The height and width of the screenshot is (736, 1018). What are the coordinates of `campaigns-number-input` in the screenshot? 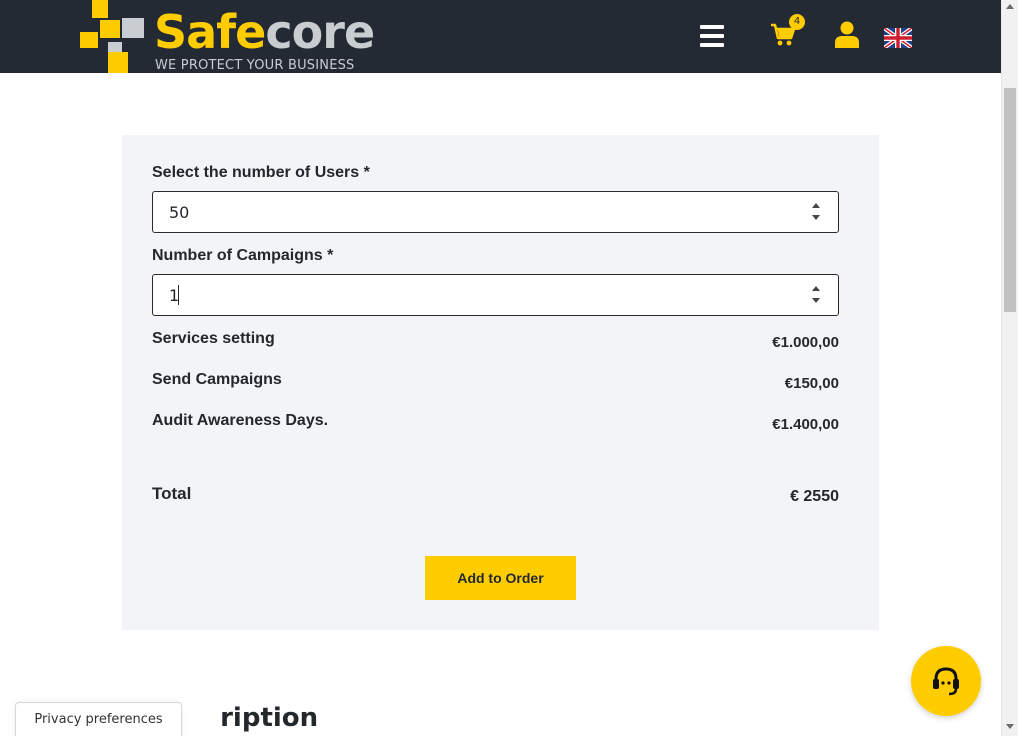 It's located at (495, 295).